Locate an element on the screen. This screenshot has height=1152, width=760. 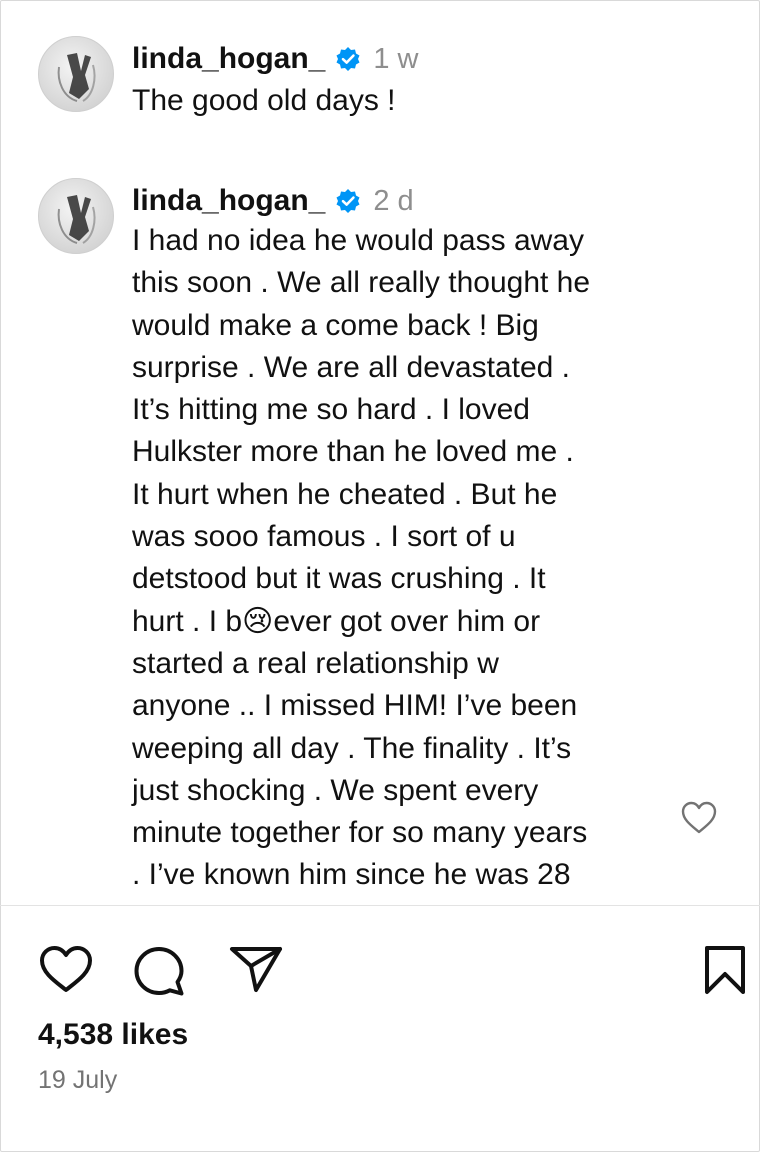
paper-plane-icon is located at coordinates (256, 969).